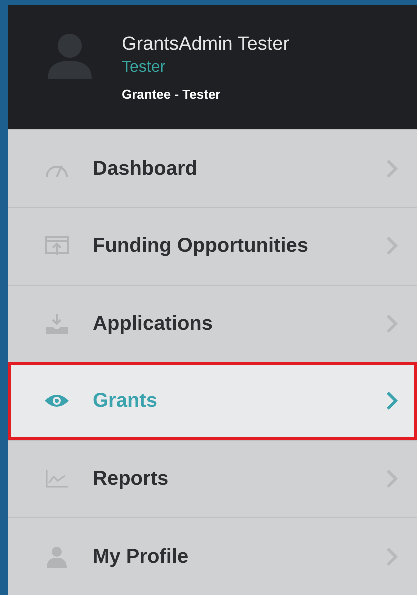 The width and height of the screenshot is (417, 595). What do you see at coordinates (212, 556) in the screenshot?
I see `menu-item: My Profile` at bounding box center [212, 556].